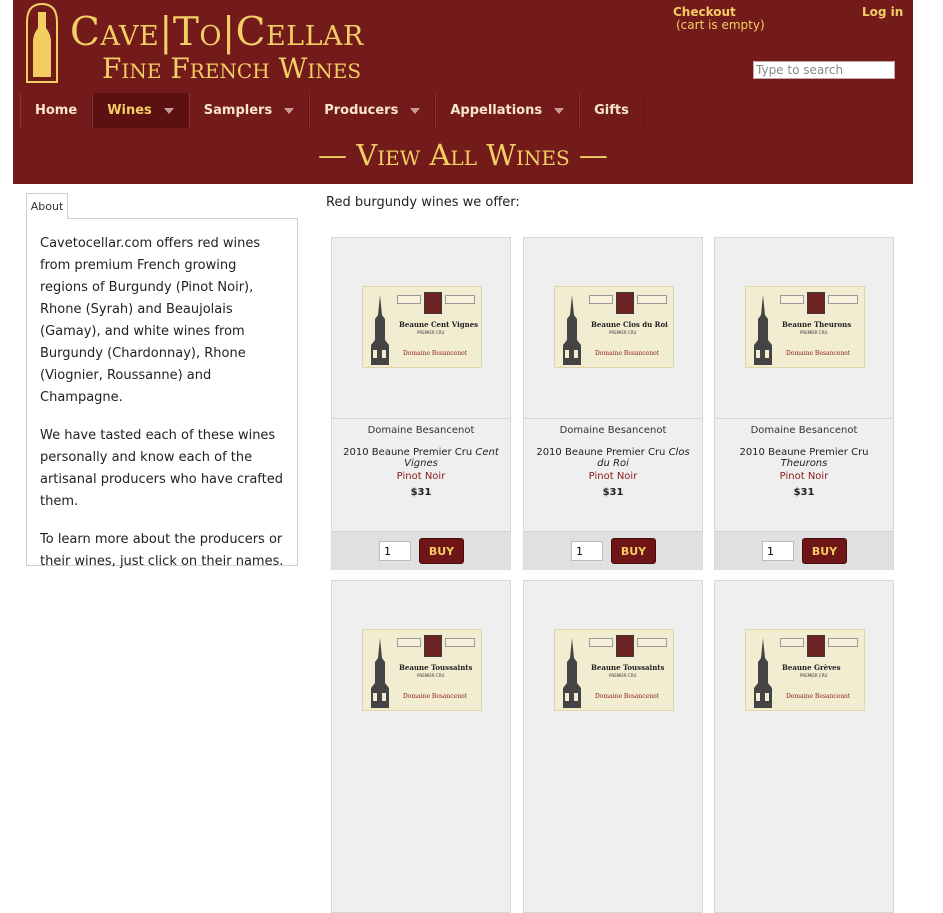 This screenshot has height=913, width=943. What do you see at coordinates (238, 110) in the screenshot?
I see `nav-label: Samplers` at bounding box center [238, 110].